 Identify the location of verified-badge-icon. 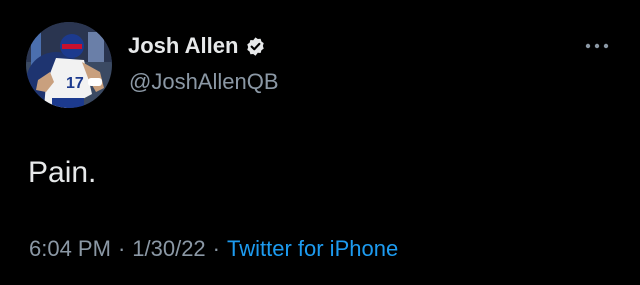
(256, 46).